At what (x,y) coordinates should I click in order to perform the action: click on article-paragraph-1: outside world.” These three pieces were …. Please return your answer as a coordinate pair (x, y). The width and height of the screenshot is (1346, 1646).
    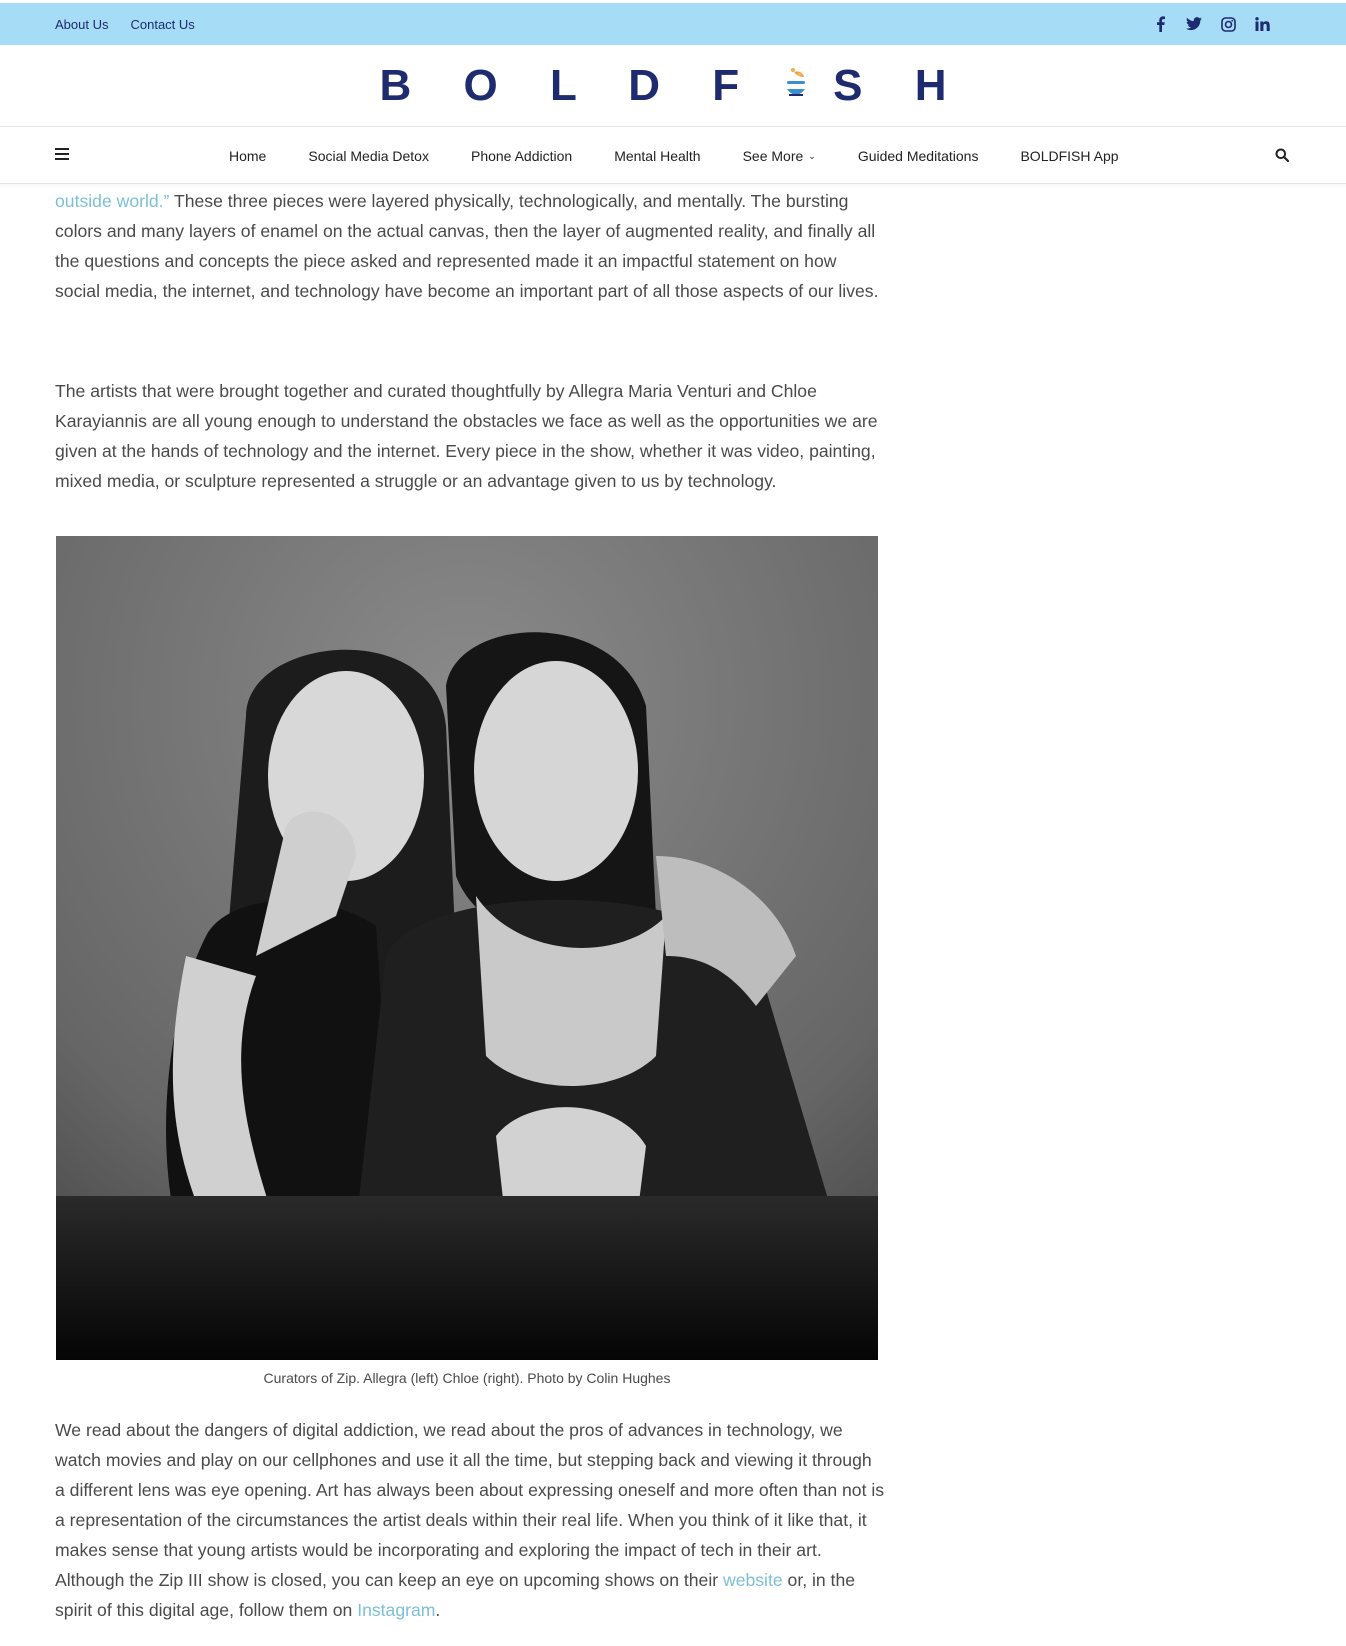
    Looking at the image, I should click on (470, 246).